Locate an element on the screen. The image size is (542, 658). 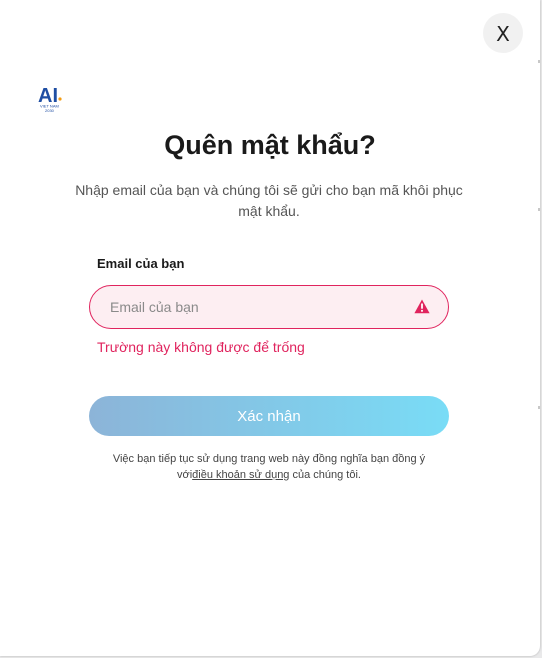
ai-vietnam-logo: AI VIET NAM 2030 is located at coordinates (50, 99).